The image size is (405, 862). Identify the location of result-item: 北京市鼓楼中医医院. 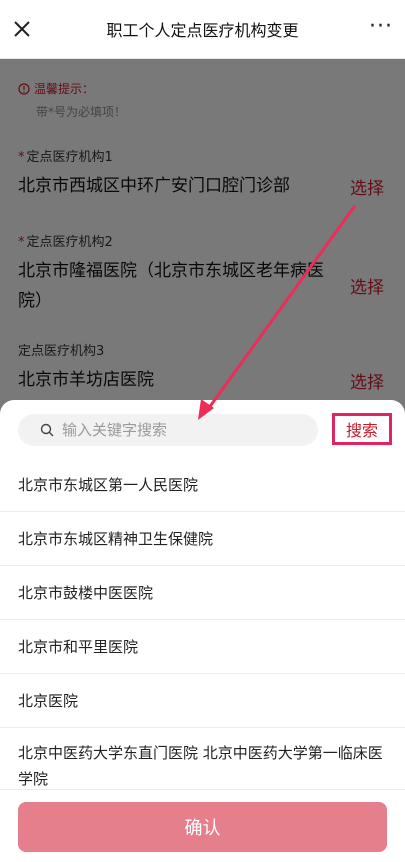
(202, 593).